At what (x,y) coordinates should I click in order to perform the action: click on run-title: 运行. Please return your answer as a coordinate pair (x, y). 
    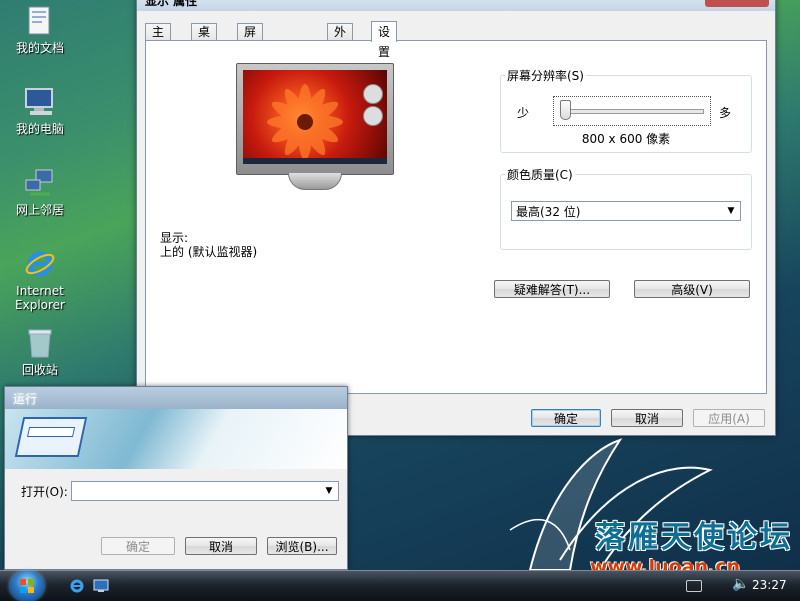
    Looking at the image, I should click on (25, 399).